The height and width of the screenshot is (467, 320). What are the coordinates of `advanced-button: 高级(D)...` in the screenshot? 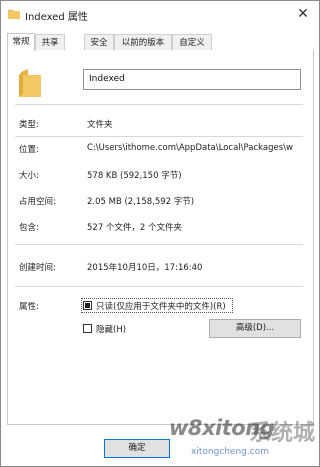 It's located at (255, 328).